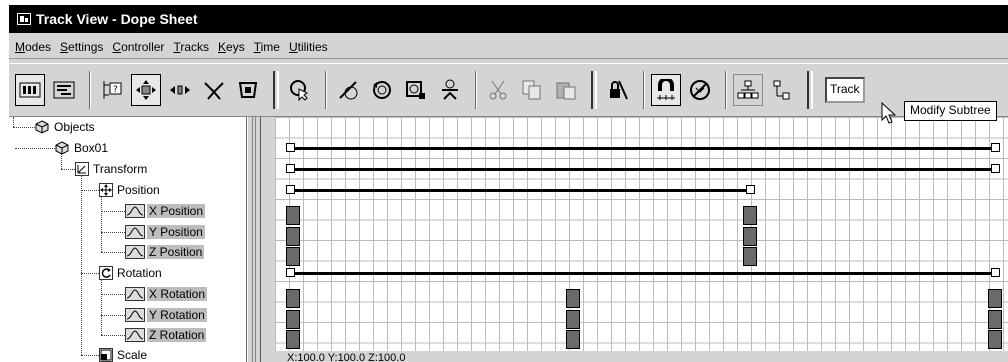 The image size is (1008, 362). I want to click on edit-keys-icon, so click(30, 90).